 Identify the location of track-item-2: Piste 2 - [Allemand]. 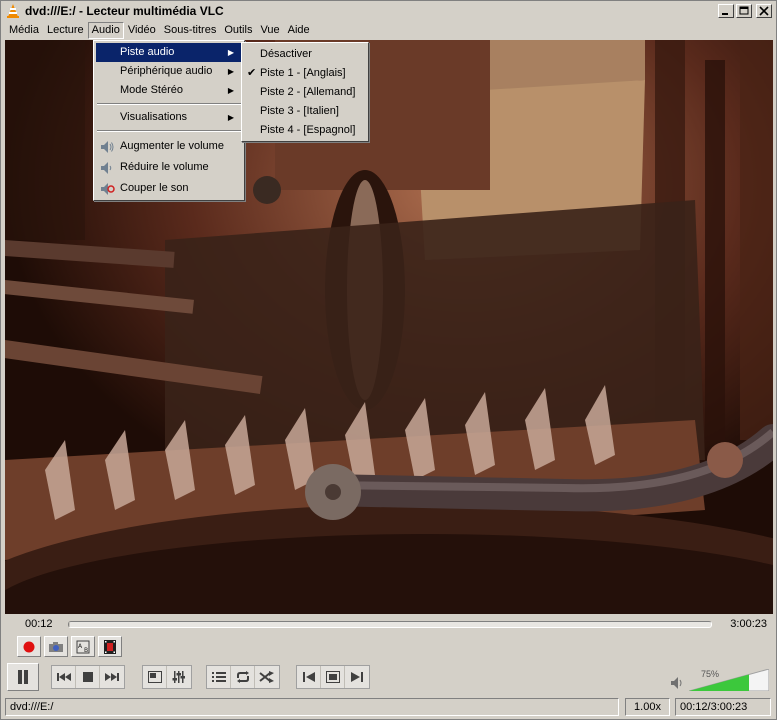
(305, 92).